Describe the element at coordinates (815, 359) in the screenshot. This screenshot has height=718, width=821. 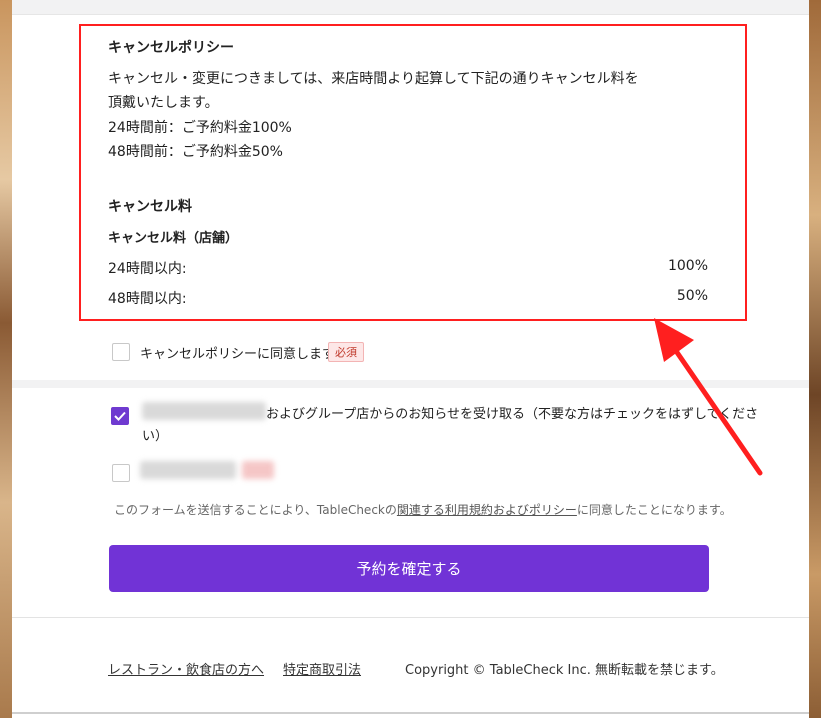
I see `background-photo-right` at that location.